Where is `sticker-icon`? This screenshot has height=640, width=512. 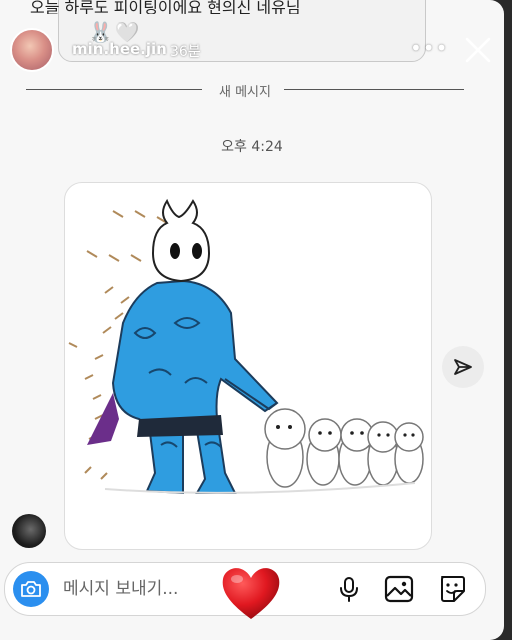
sticker-icon is located at coordinates (453, 589).